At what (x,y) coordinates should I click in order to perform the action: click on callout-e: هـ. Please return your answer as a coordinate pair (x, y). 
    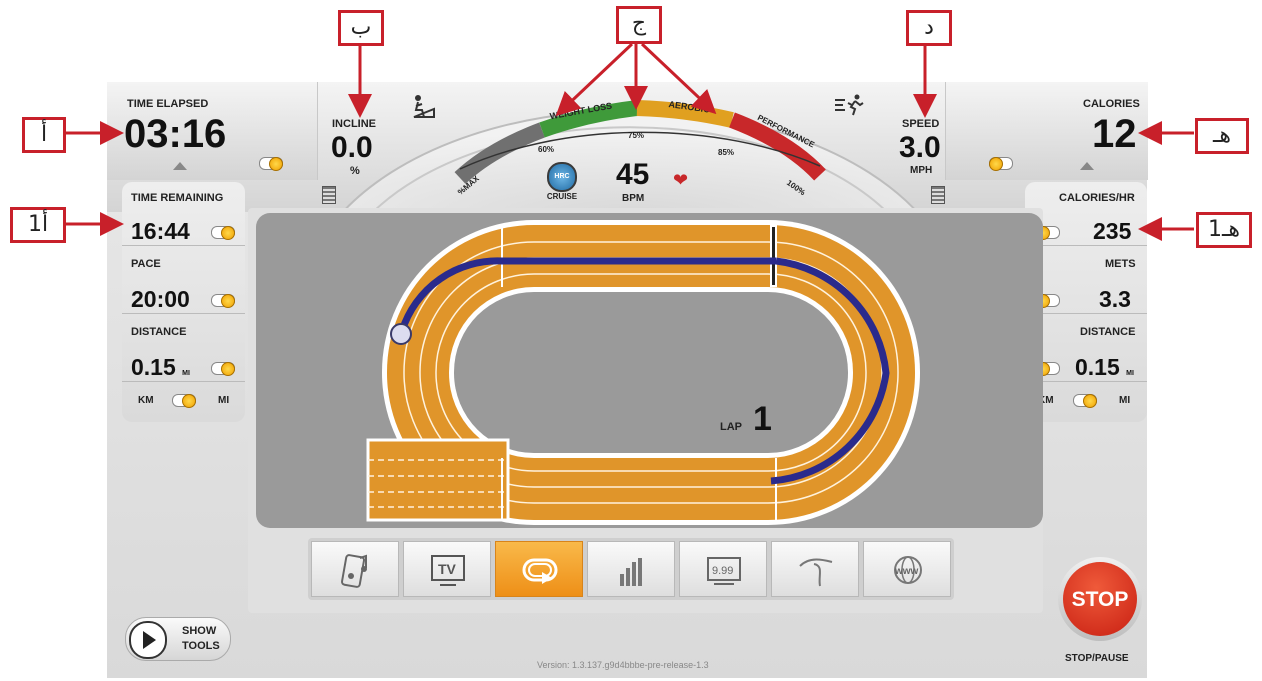
    Looking at the image, I should click on (1222, 136).